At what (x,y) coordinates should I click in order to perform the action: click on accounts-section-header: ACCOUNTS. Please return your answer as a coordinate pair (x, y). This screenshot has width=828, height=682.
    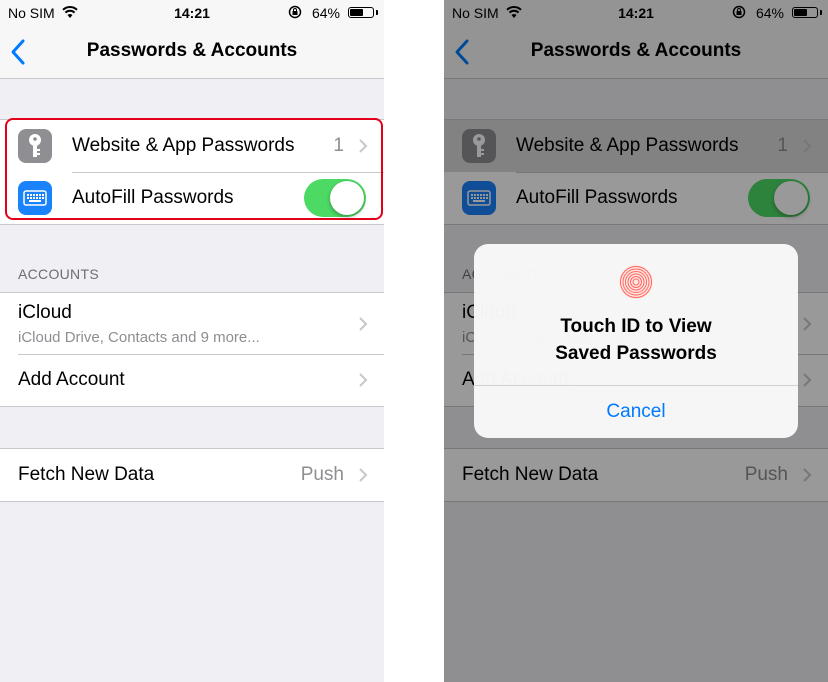
    Looking at the image, I should click on (58, 274).